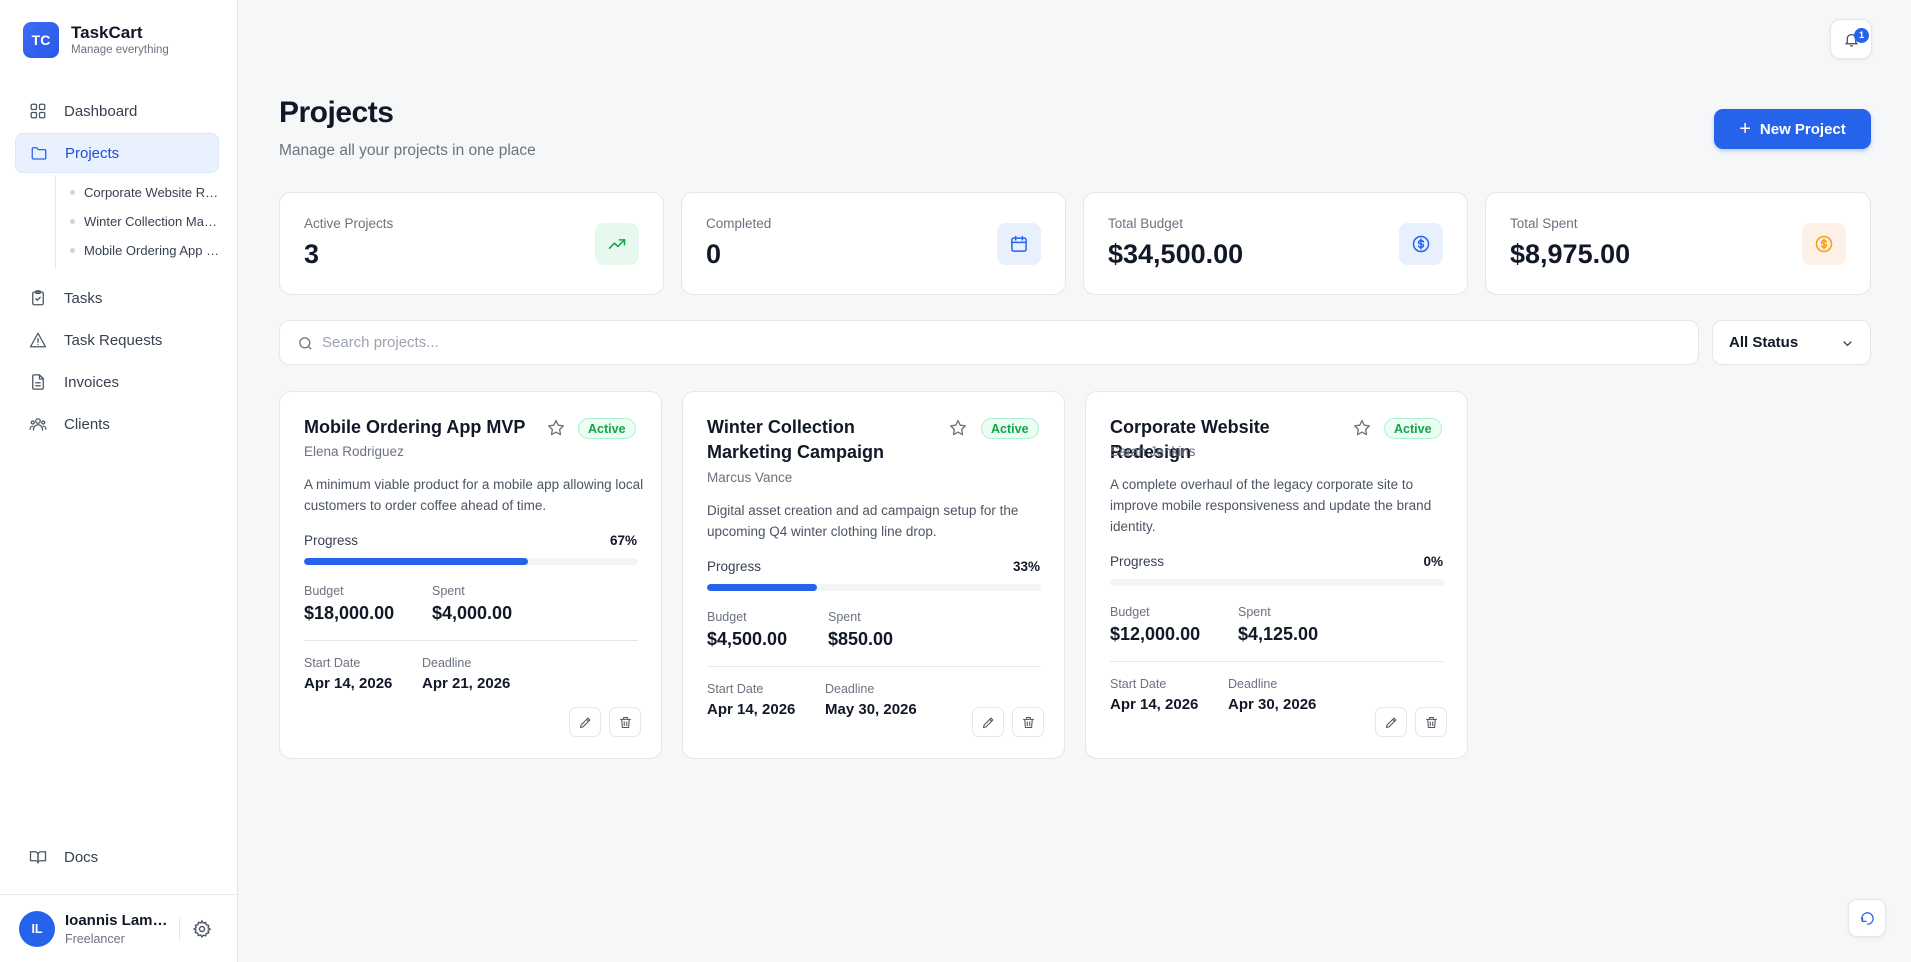 The width and height of the screenshot is (1911, 962). I want to click on sidebar-item-projects: Projects, so click(117, 153).